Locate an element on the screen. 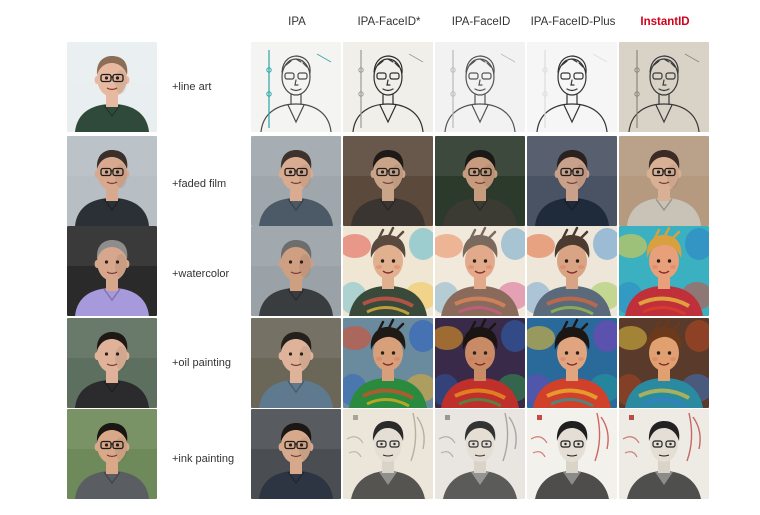  column-header-ipa: IPA is located at coordinates (297, 22).